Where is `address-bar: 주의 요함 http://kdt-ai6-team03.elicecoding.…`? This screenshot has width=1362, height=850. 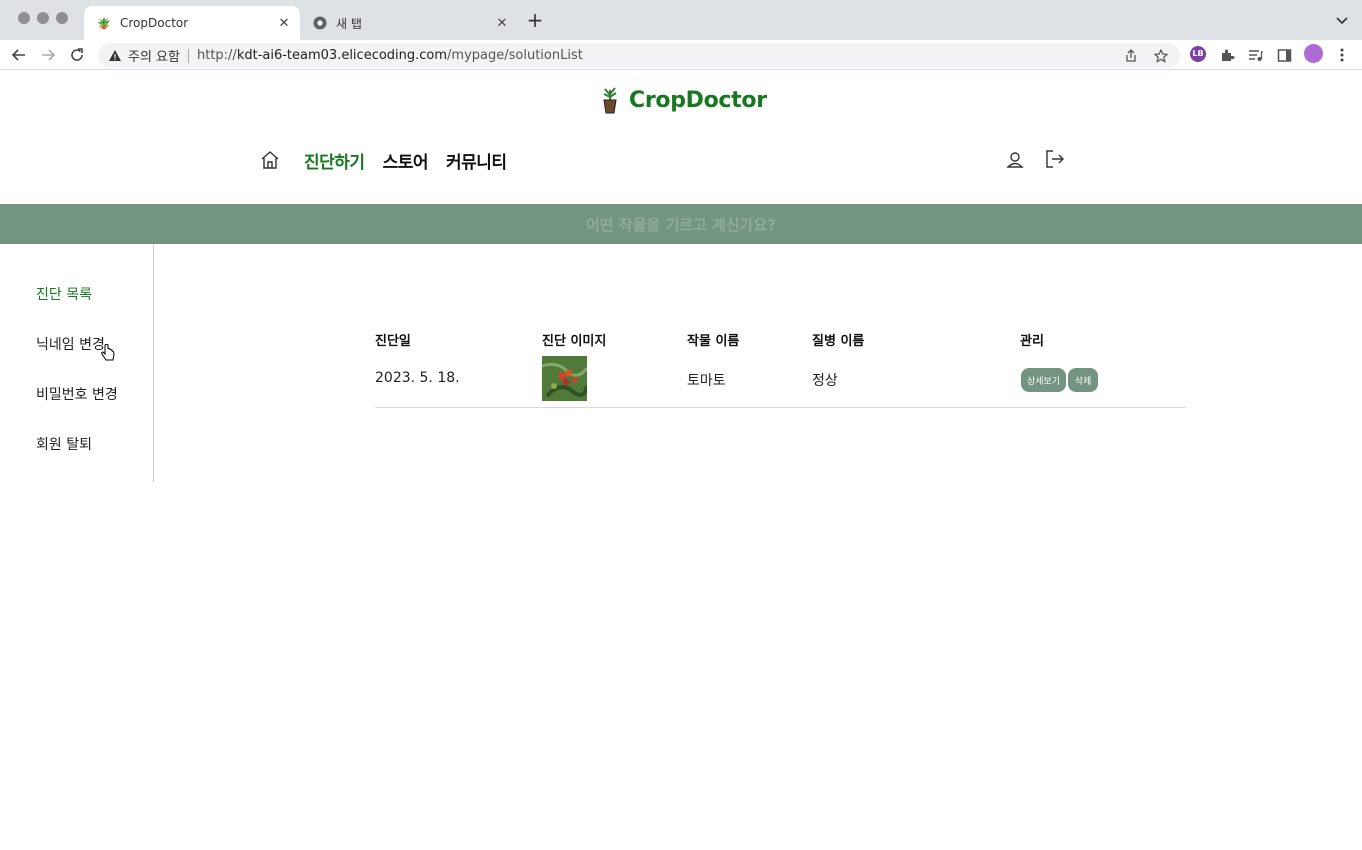
address-bar: 주의 요함 http://kdt-ai6-team03.elicecoding.… is located at coordinates (639, 55).